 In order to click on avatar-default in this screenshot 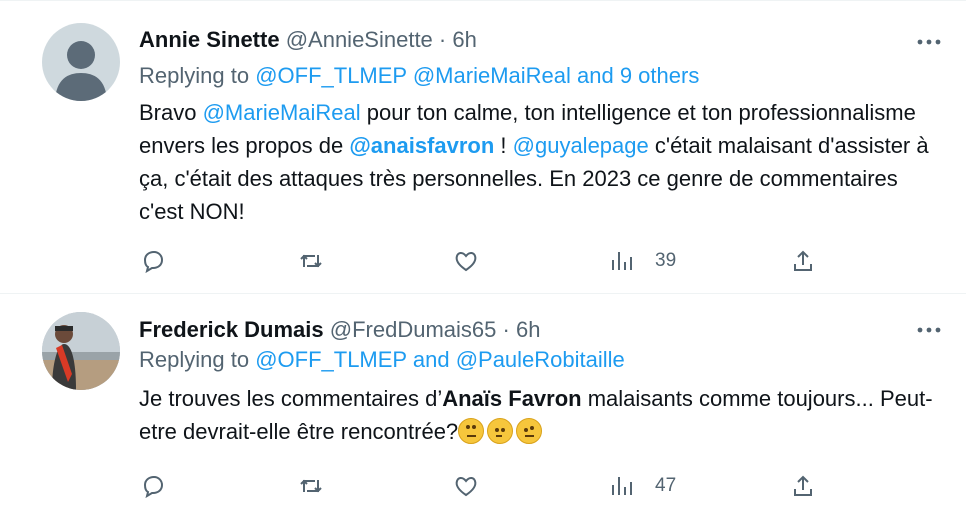, I will do `click(81, 62)`.